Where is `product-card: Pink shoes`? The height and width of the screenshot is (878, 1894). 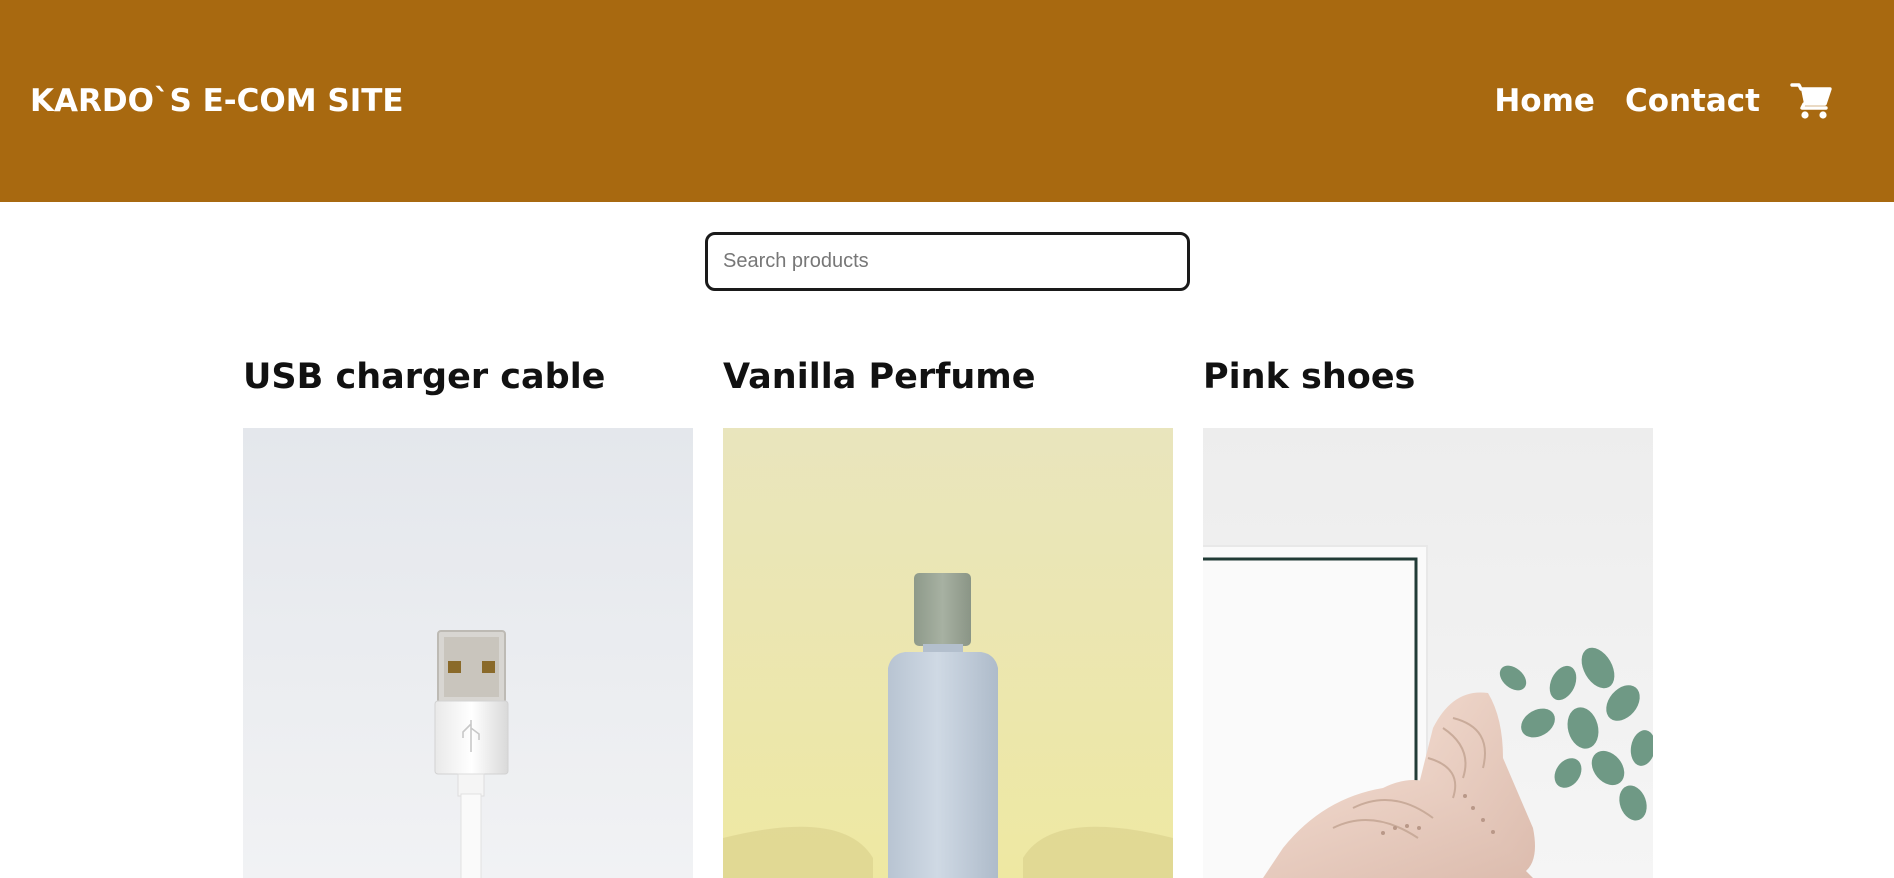 product-card: Pink shoes is located at coordinates (1428, 615).